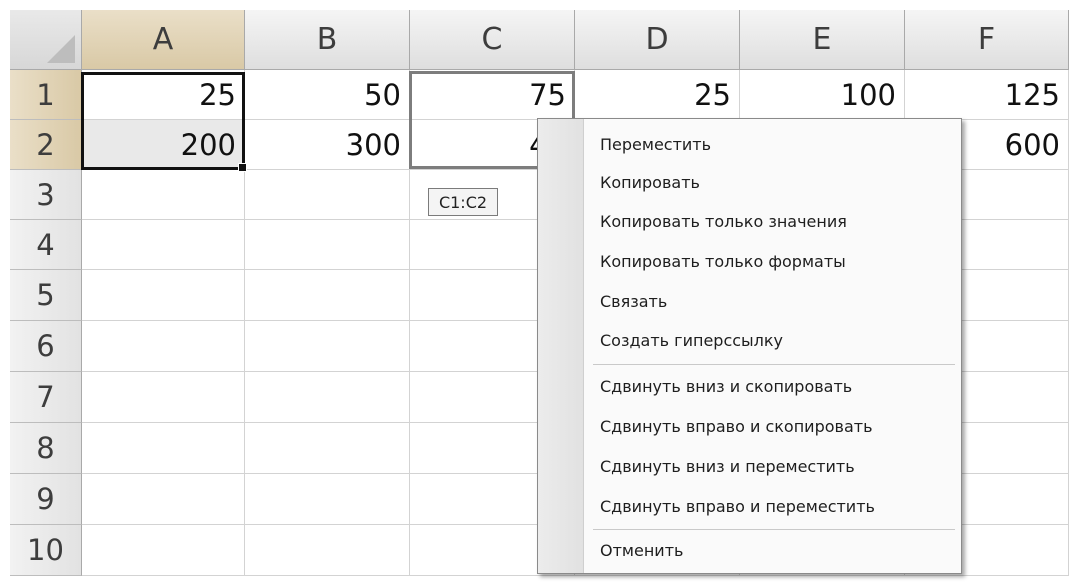 The width and height of the screenshot is (1069, 584). What do you see at coordinates (727, 466) in the screenshot?
I see `menu-item-shift-down-move: Сдвинуть вниз и переместить` at bounding box center [727, 466].